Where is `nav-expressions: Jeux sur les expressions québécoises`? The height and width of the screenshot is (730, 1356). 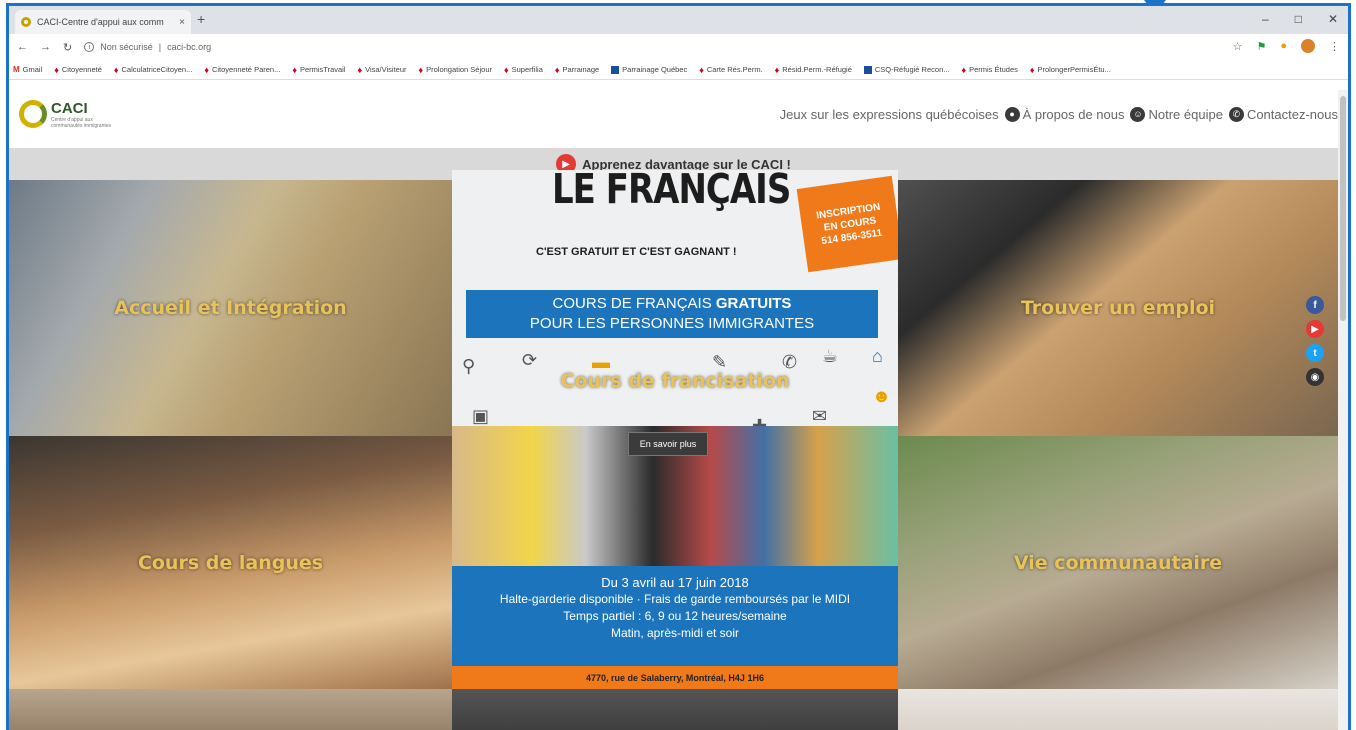
nav-expressions: Jeux sur les expressions québécoises is located at coordinates (889, 114).